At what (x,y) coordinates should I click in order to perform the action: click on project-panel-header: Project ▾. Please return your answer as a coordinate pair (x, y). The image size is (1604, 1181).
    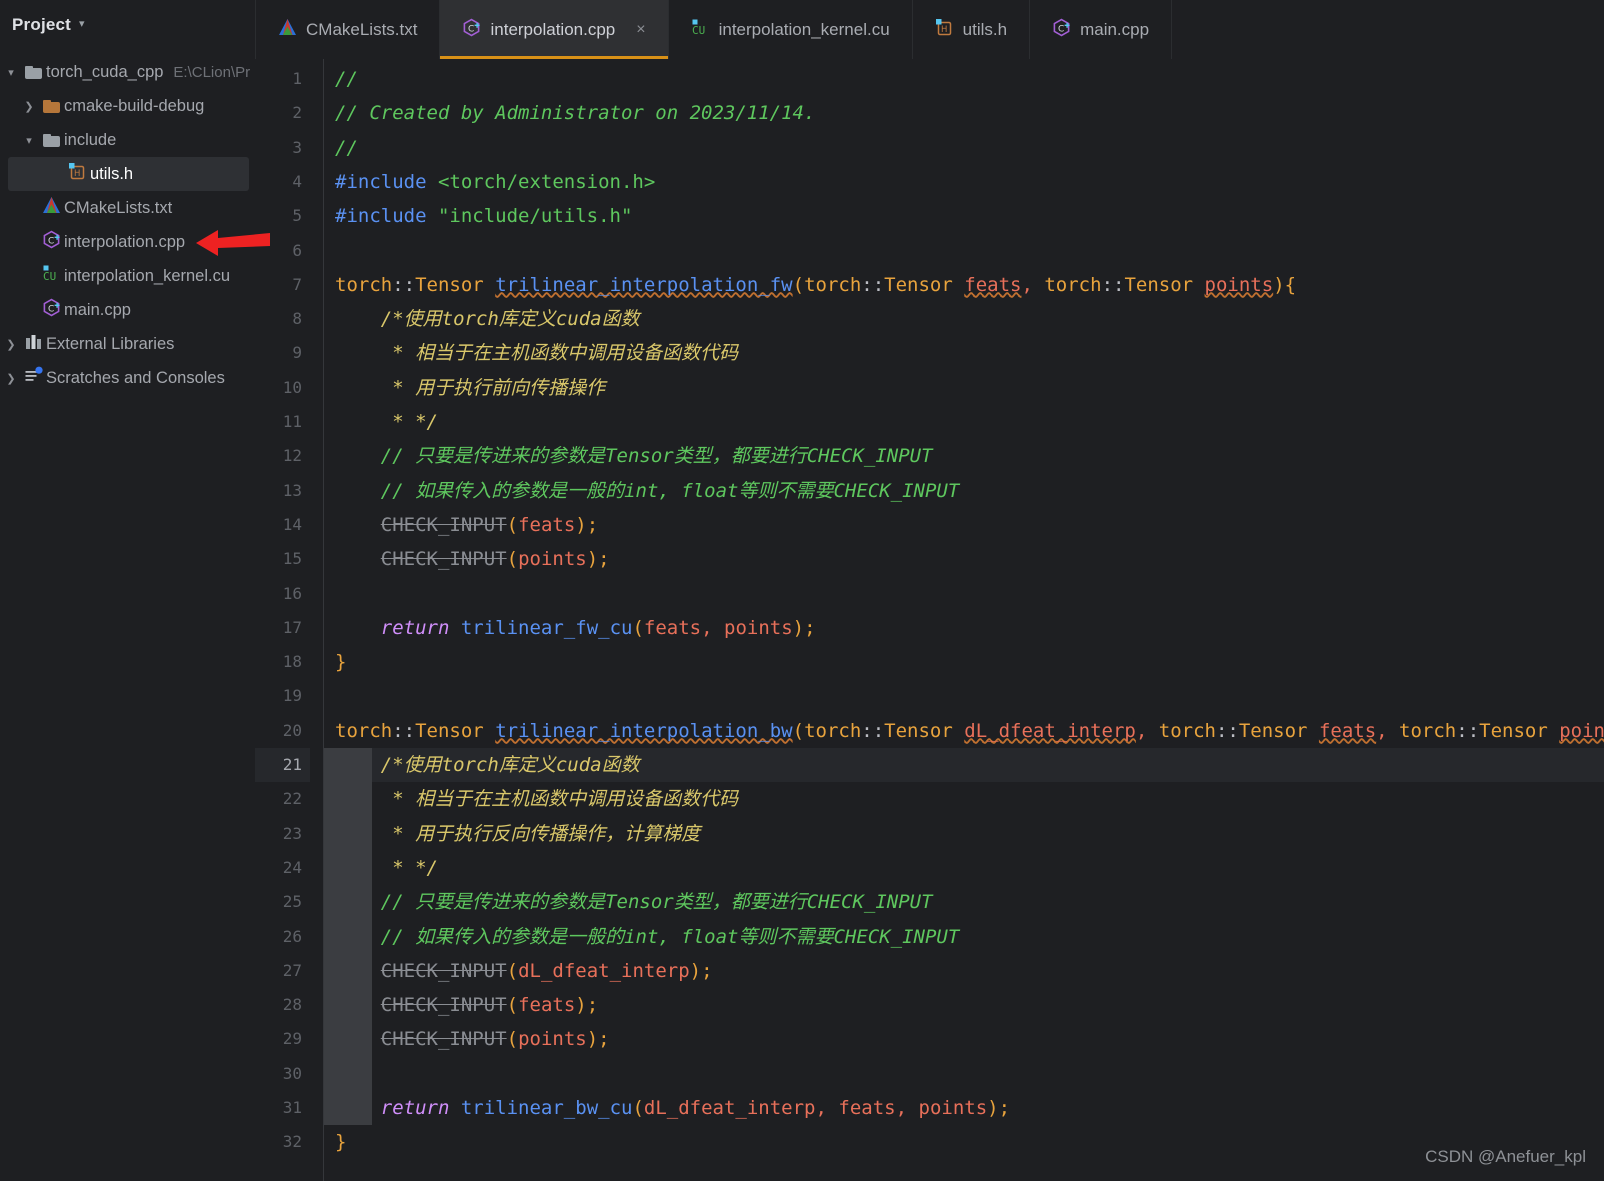
    Looking at the image, I should click on (127, 24).